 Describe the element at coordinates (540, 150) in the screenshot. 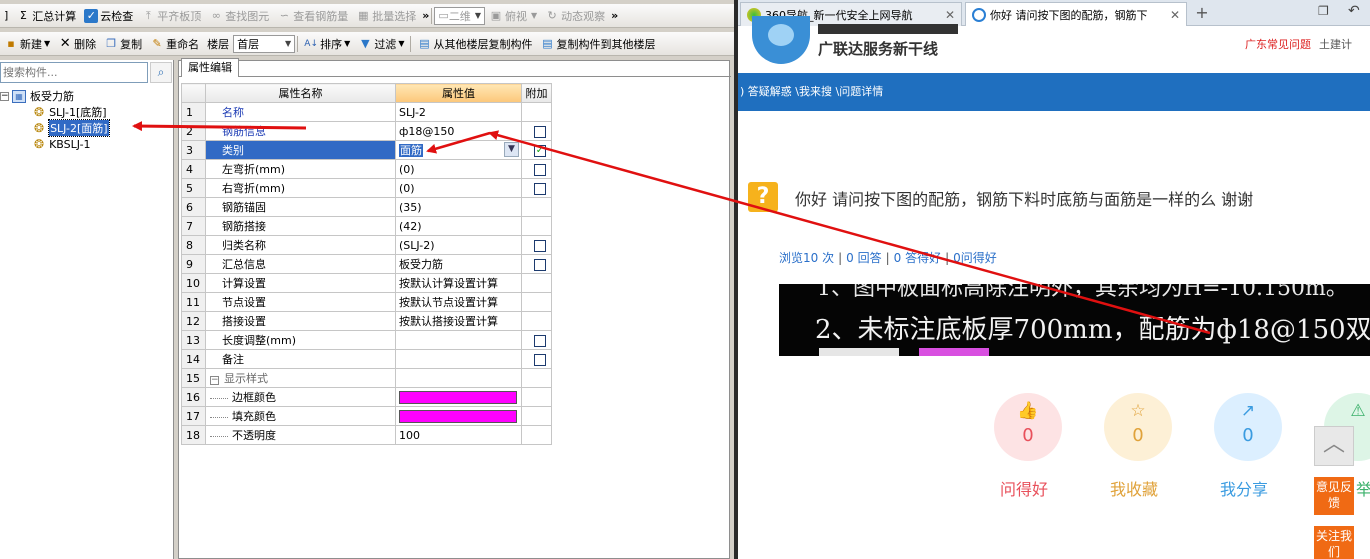

I see `checked-checkbox: ✓` at that location.